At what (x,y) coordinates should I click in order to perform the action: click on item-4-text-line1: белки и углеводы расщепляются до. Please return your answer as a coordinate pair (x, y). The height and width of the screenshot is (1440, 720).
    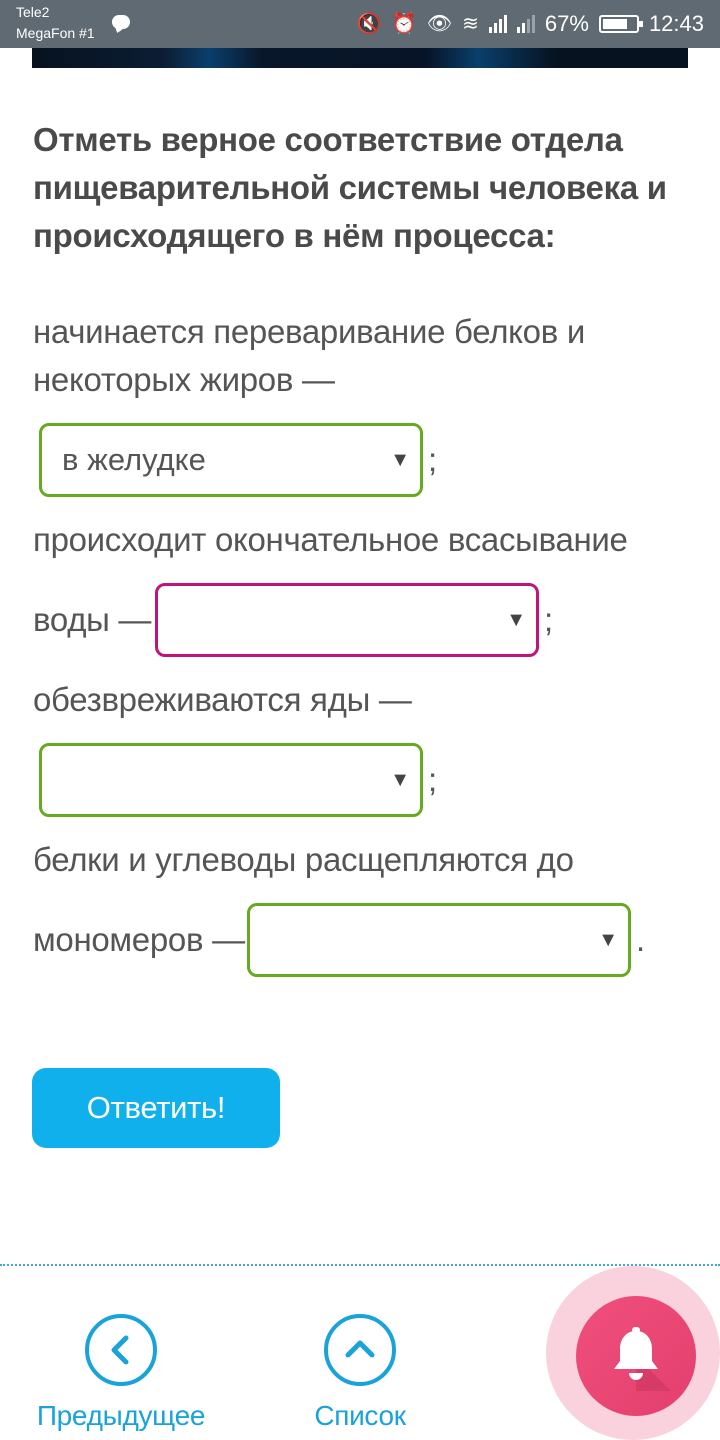
    Looking at the image, I should click on (303, 859).